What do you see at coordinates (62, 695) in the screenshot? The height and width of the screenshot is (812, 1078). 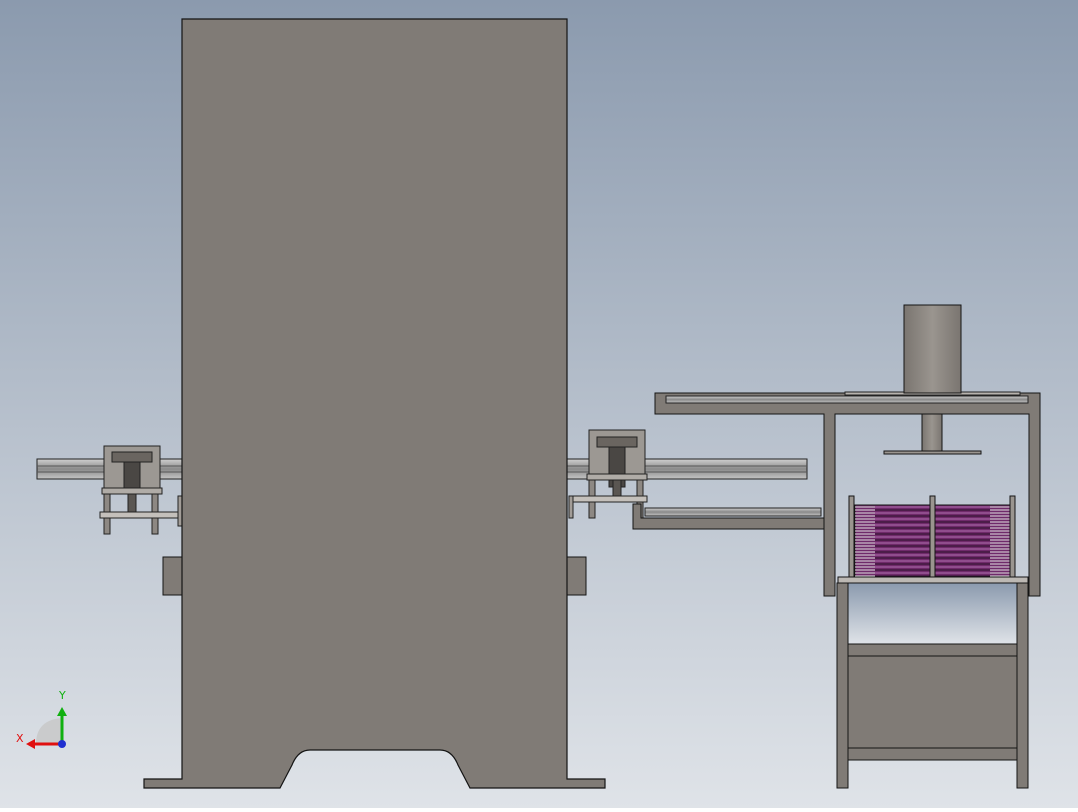 I see `triad-y-label: Y` at bounding box center [62, 695].